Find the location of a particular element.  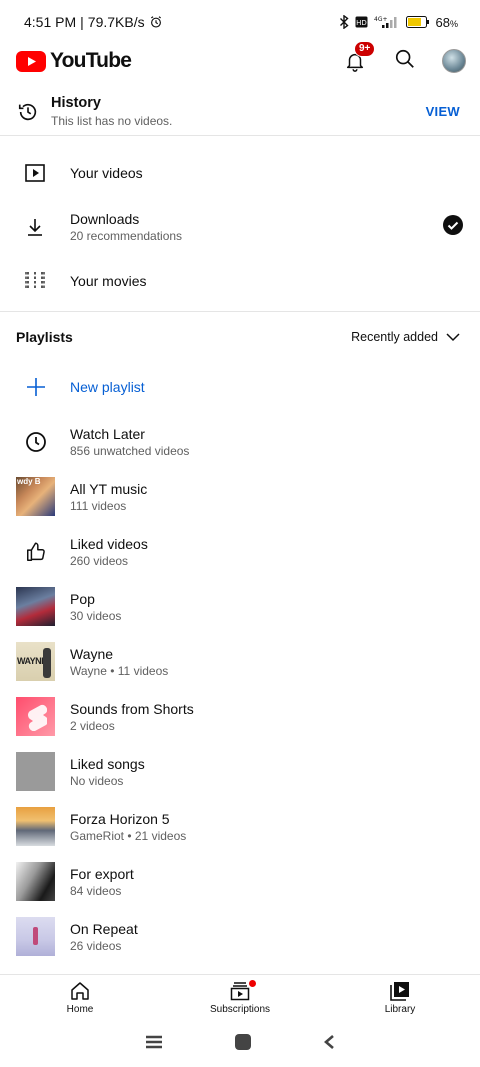

nav-home-label: Home is located at coordinates (80, 1009).